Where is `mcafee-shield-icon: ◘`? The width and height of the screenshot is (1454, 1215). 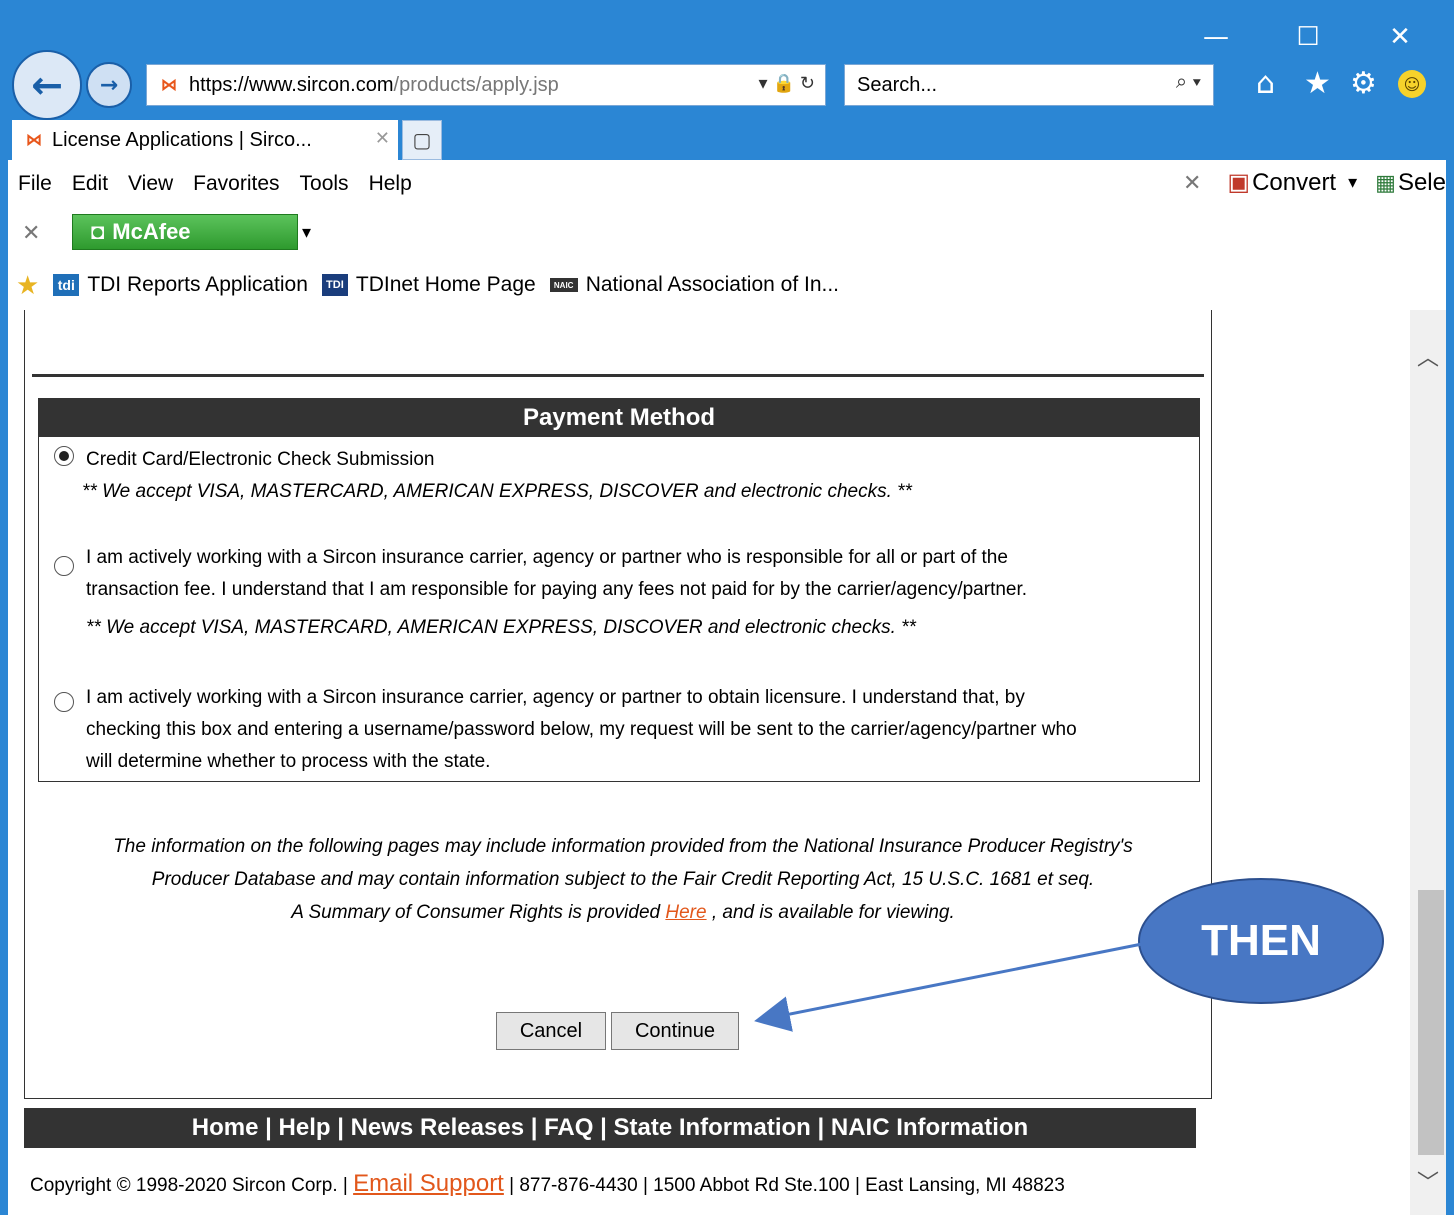 mcafee-shield-icon: ◘ is located at coordinates (98, 231).